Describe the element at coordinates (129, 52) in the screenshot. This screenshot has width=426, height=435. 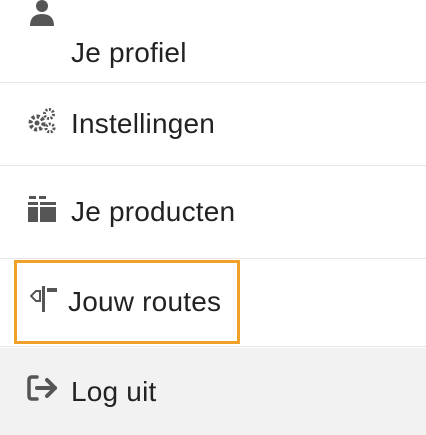
I see `menu-item-label: Je profiel` at that location.